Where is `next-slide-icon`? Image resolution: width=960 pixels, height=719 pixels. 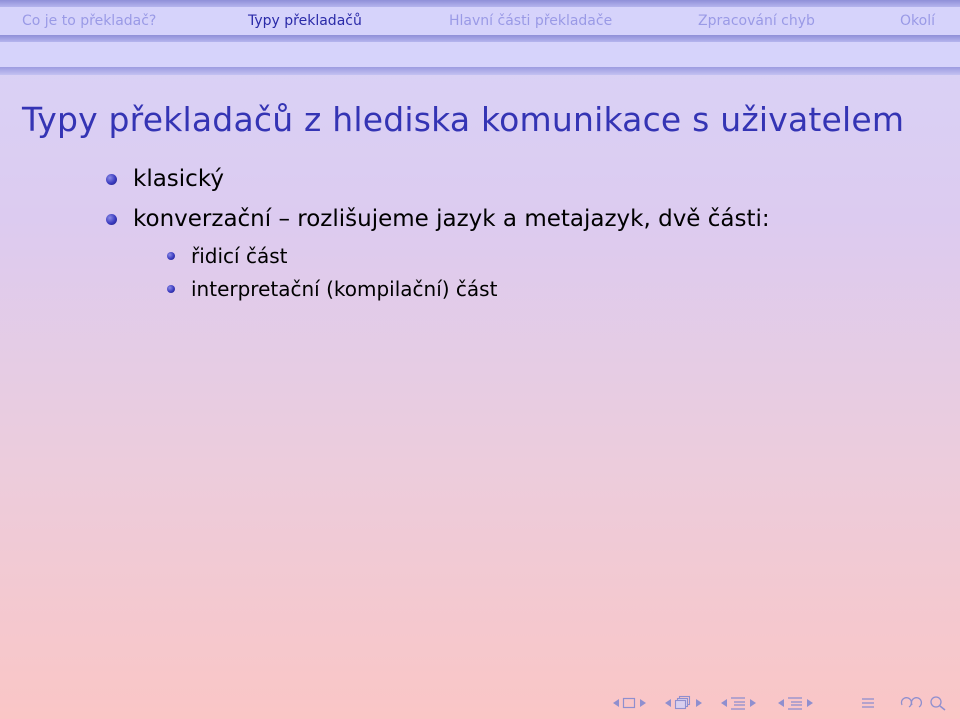 next-slide-icon is located at coordinates (643, 703).